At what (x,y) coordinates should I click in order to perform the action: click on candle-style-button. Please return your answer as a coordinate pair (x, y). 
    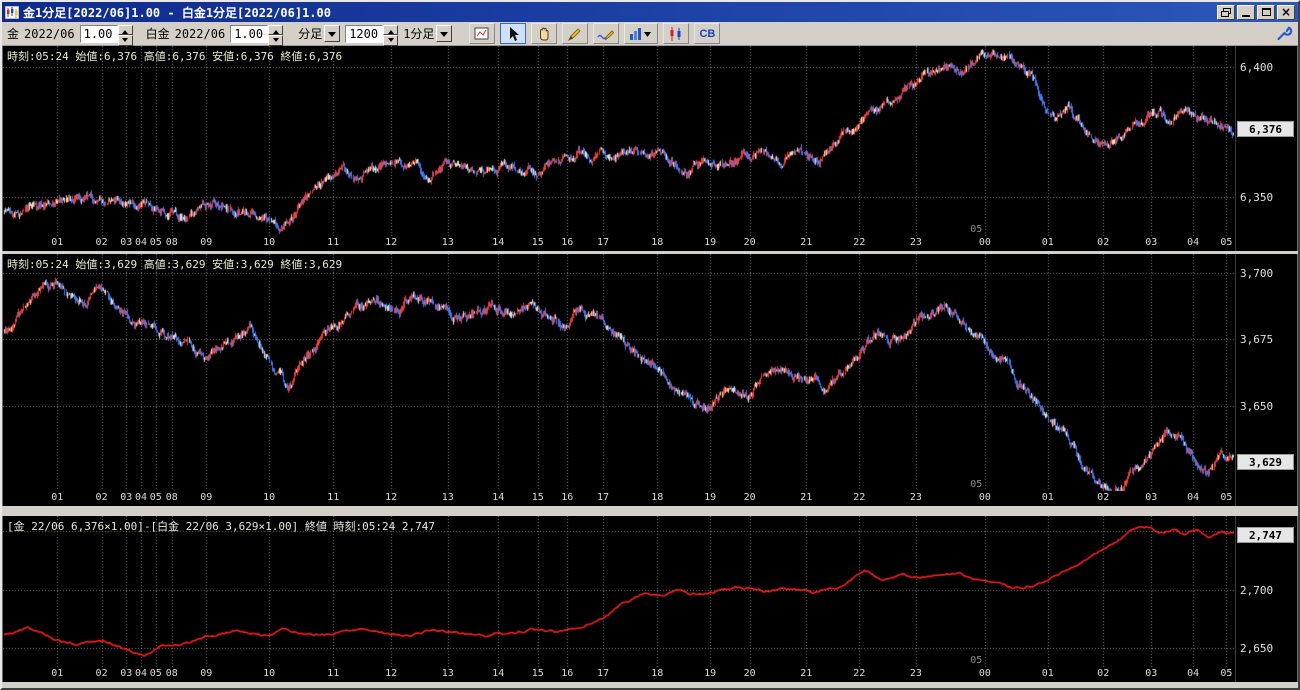
    Looking at the image, I should click on (676, 33).